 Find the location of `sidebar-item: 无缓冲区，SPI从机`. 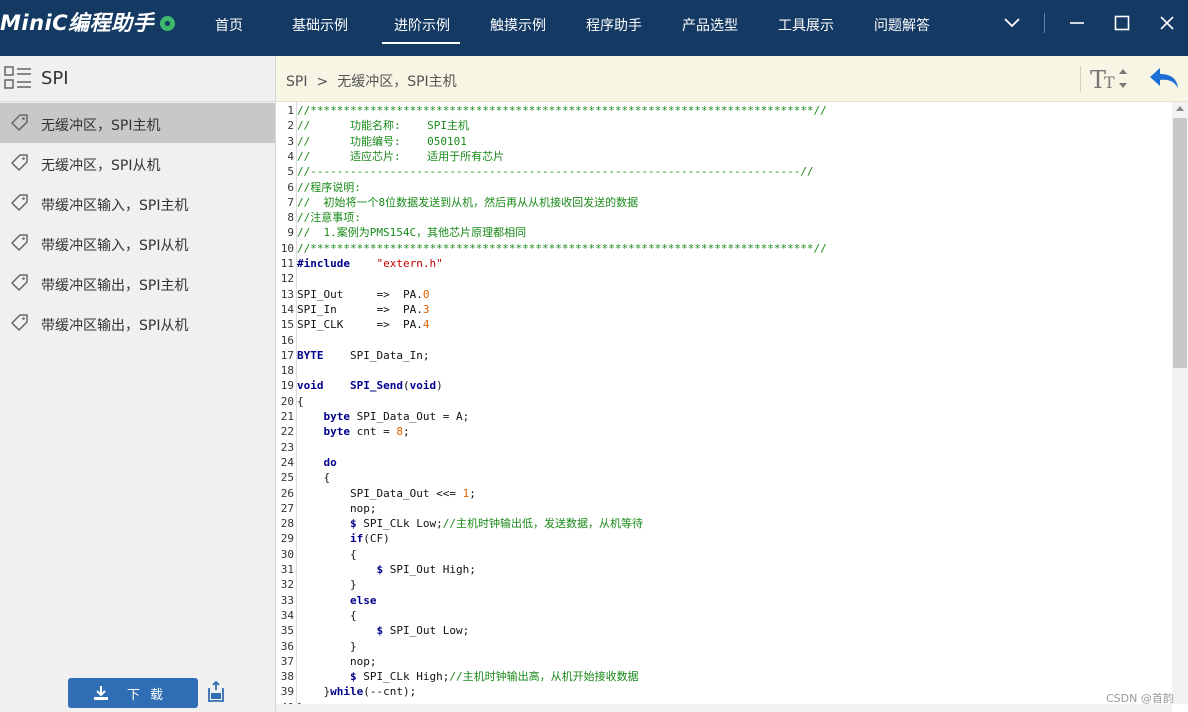

sidebar-item: 无缓冲区，SPI从机 is located at coordinates (137, 163).